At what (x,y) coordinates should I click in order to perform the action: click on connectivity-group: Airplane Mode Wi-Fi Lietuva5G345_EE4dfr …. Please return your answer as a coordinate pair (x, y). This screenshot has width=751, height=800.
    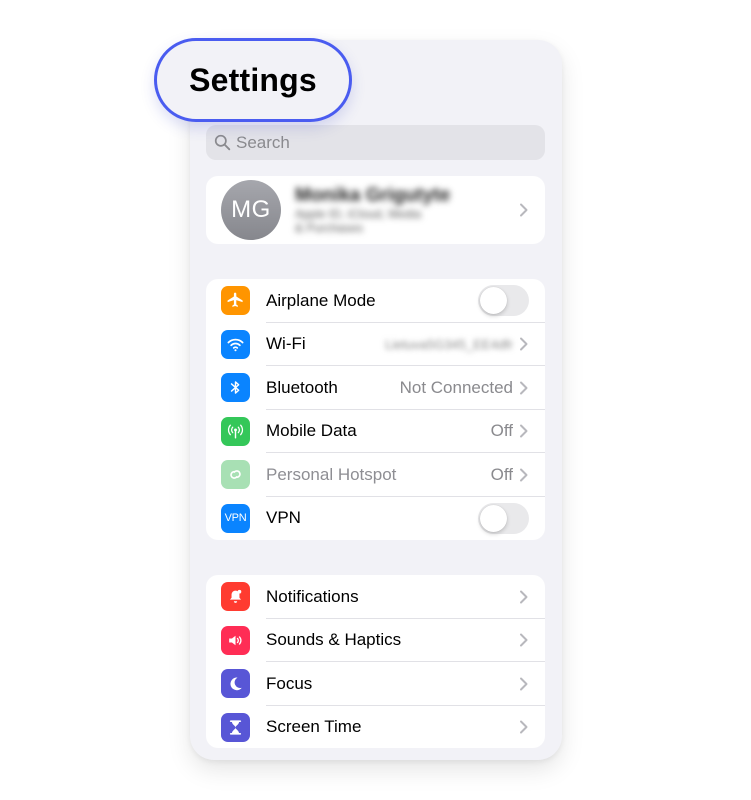
    Looking at the image, I should click on (375, 409).